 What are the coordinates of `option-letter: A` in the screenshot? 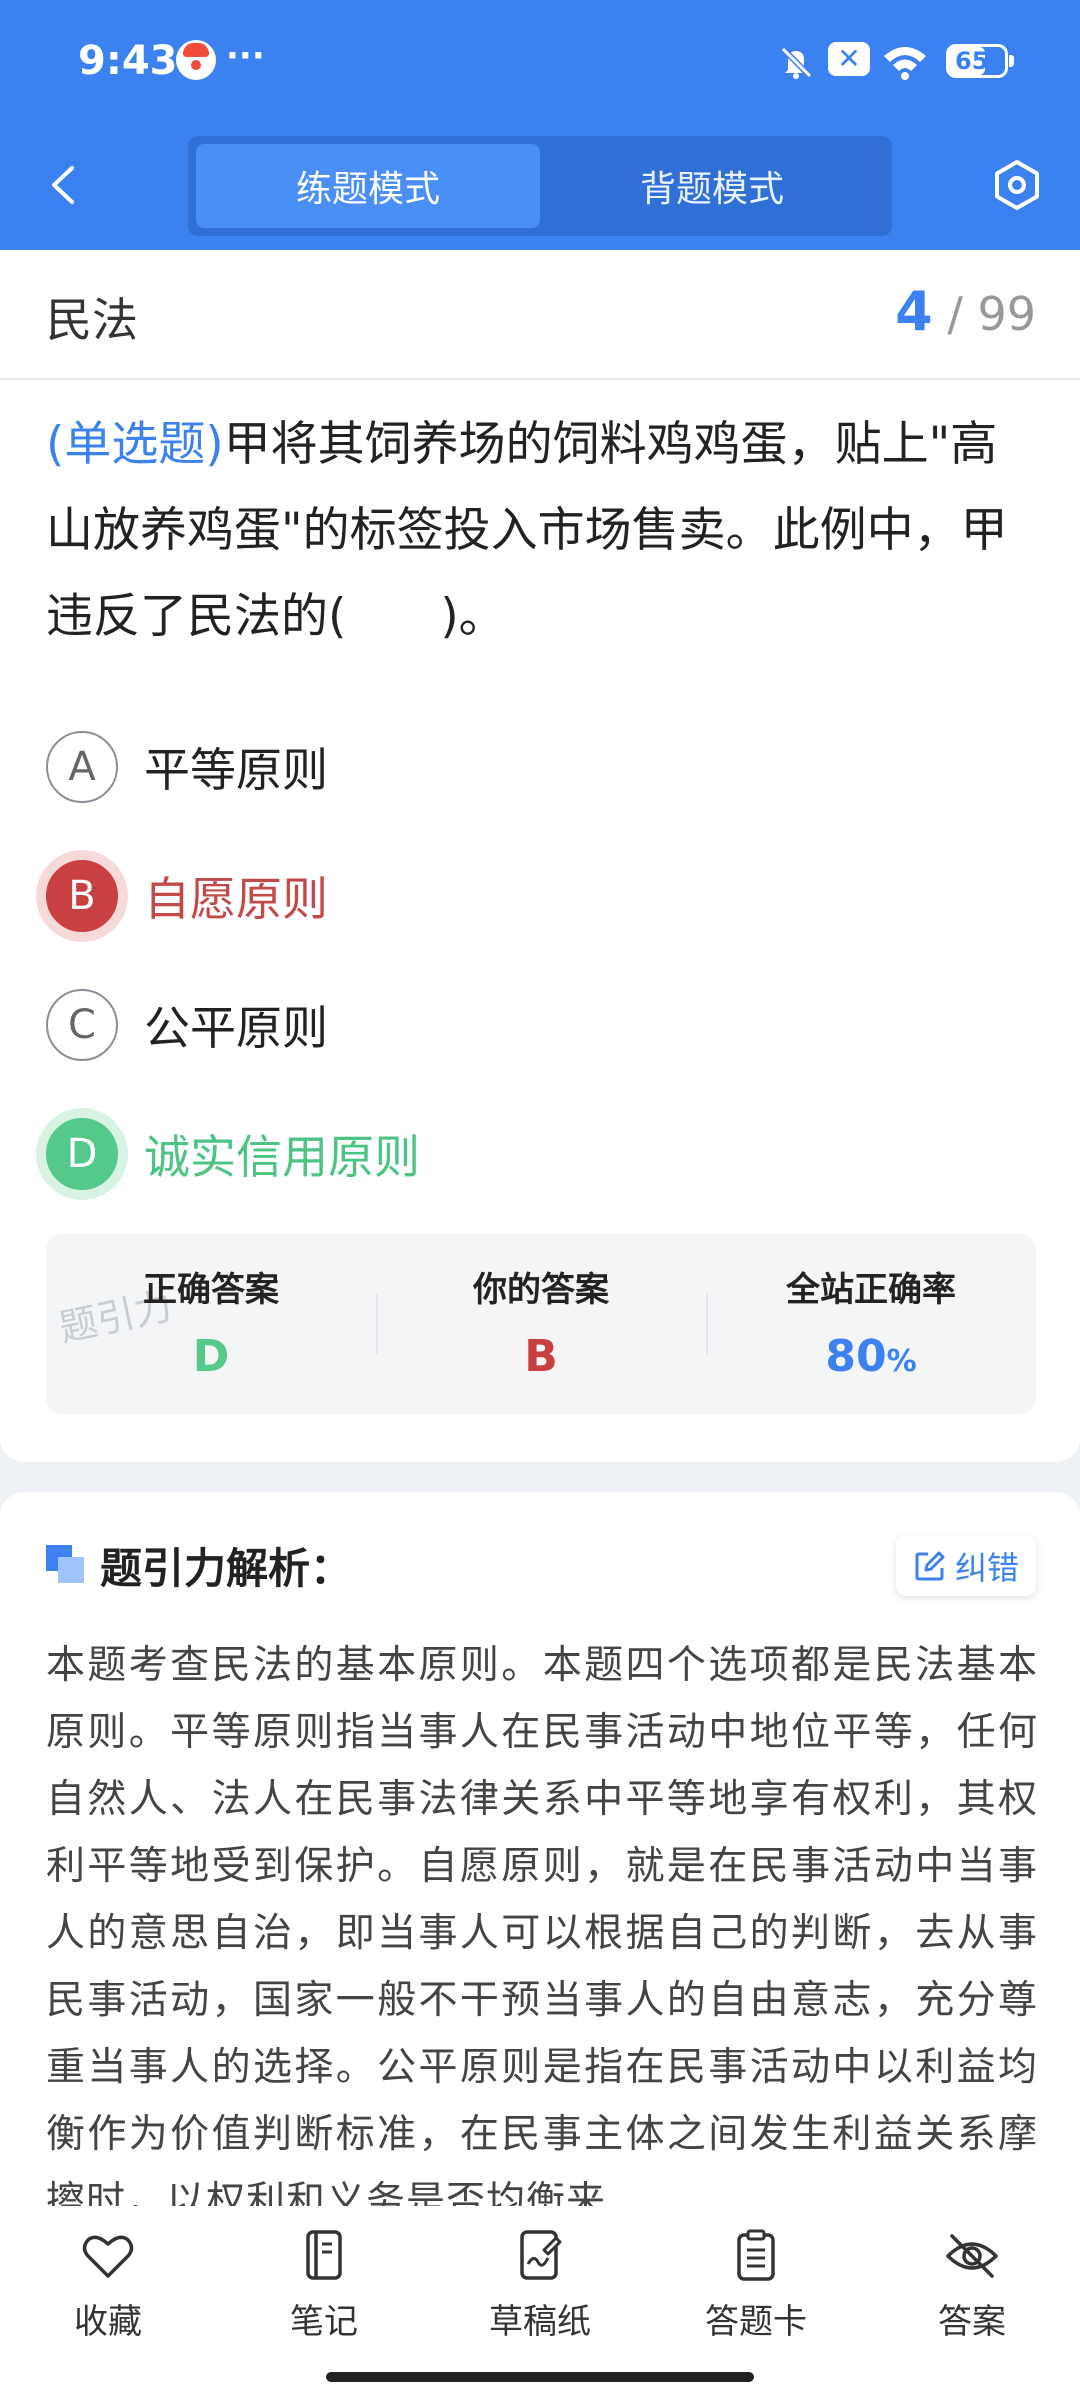 It's located at (82, 766).